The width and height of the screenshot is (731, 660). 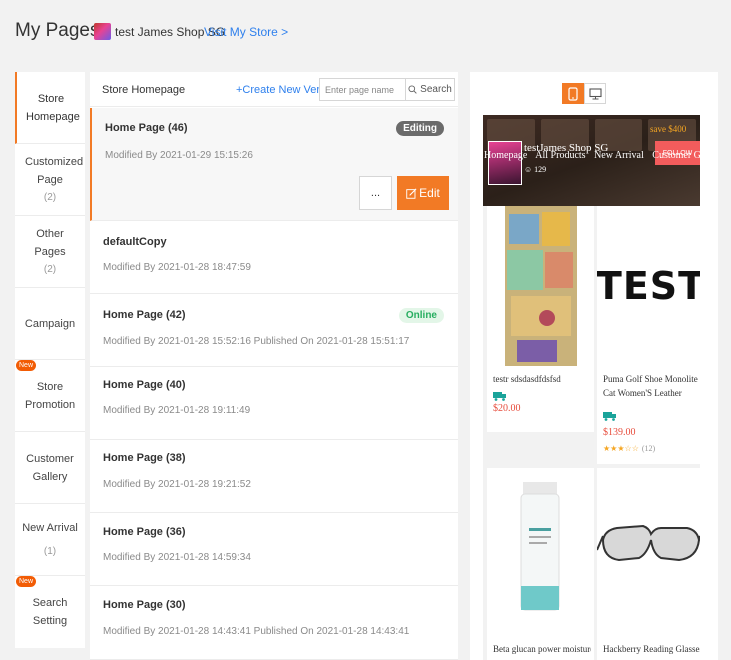 What do you see at coordinates (412, 89) in the screenshot?
I see `search-icon` at bounding box center [412, 89].